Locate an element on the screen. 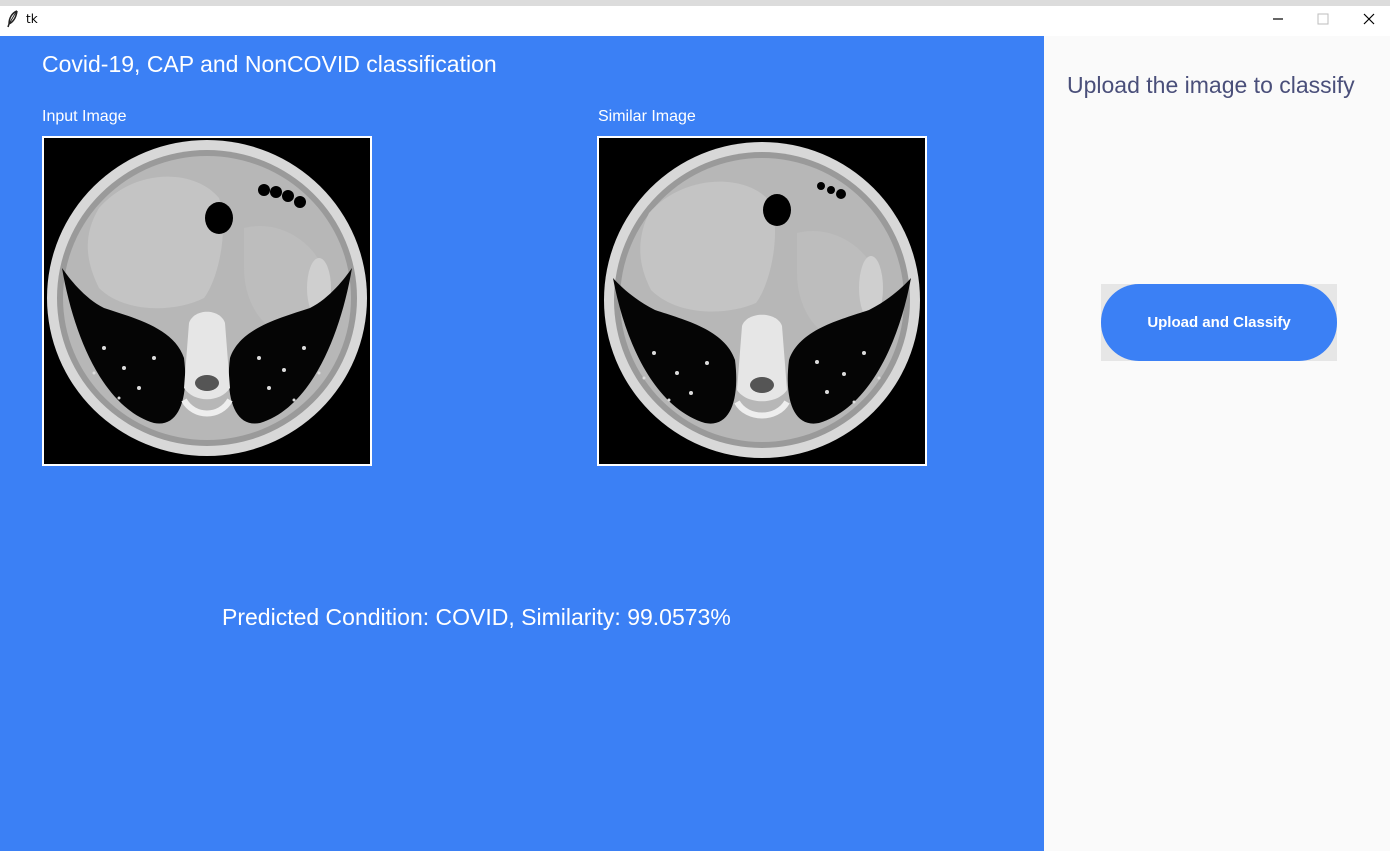 The image size is (1390, 851). maximize-button is located at coordinates (1323, 21).